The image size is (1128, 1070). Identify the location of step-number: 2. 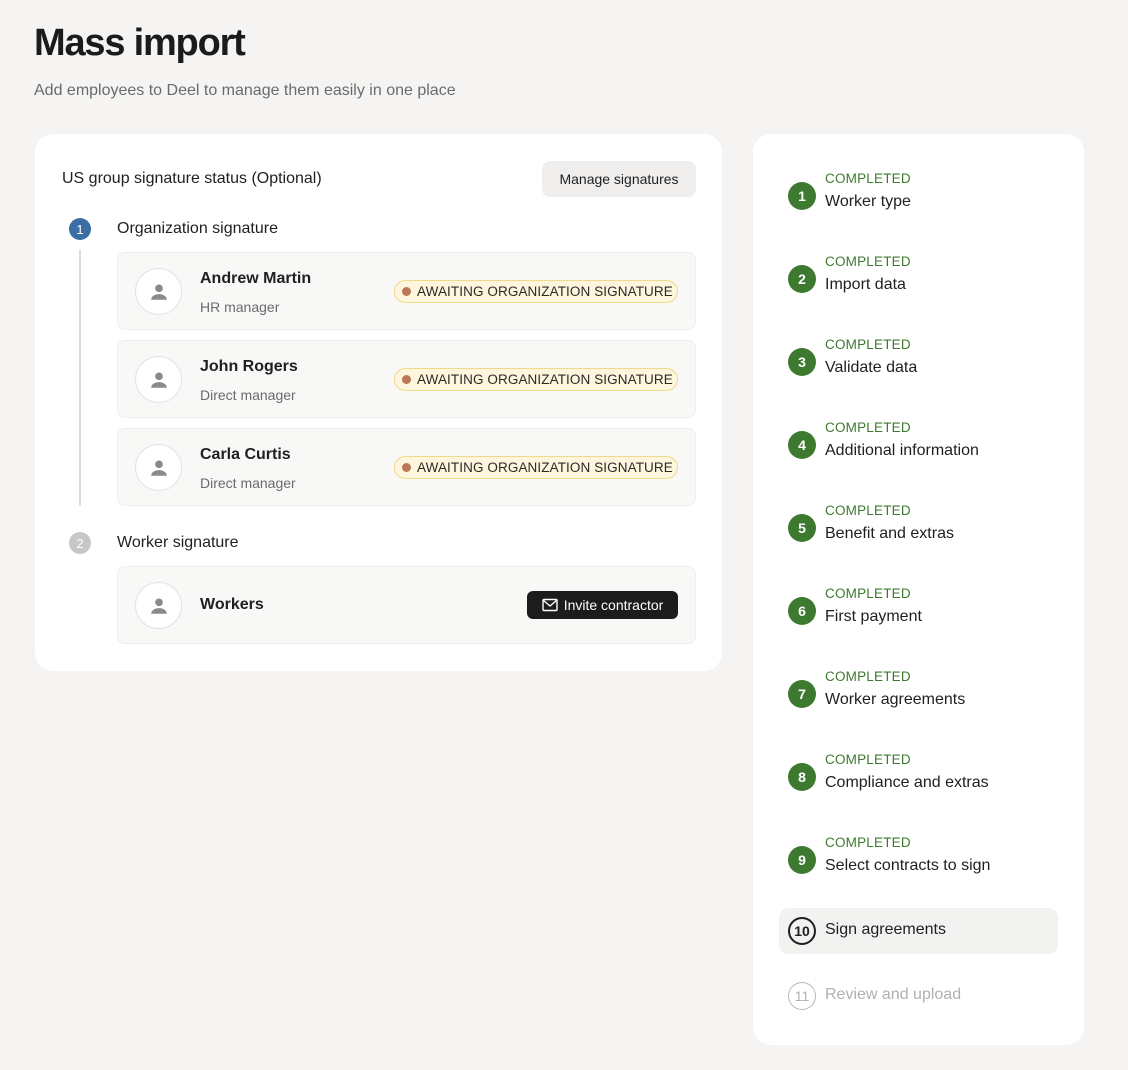
(802, 279).